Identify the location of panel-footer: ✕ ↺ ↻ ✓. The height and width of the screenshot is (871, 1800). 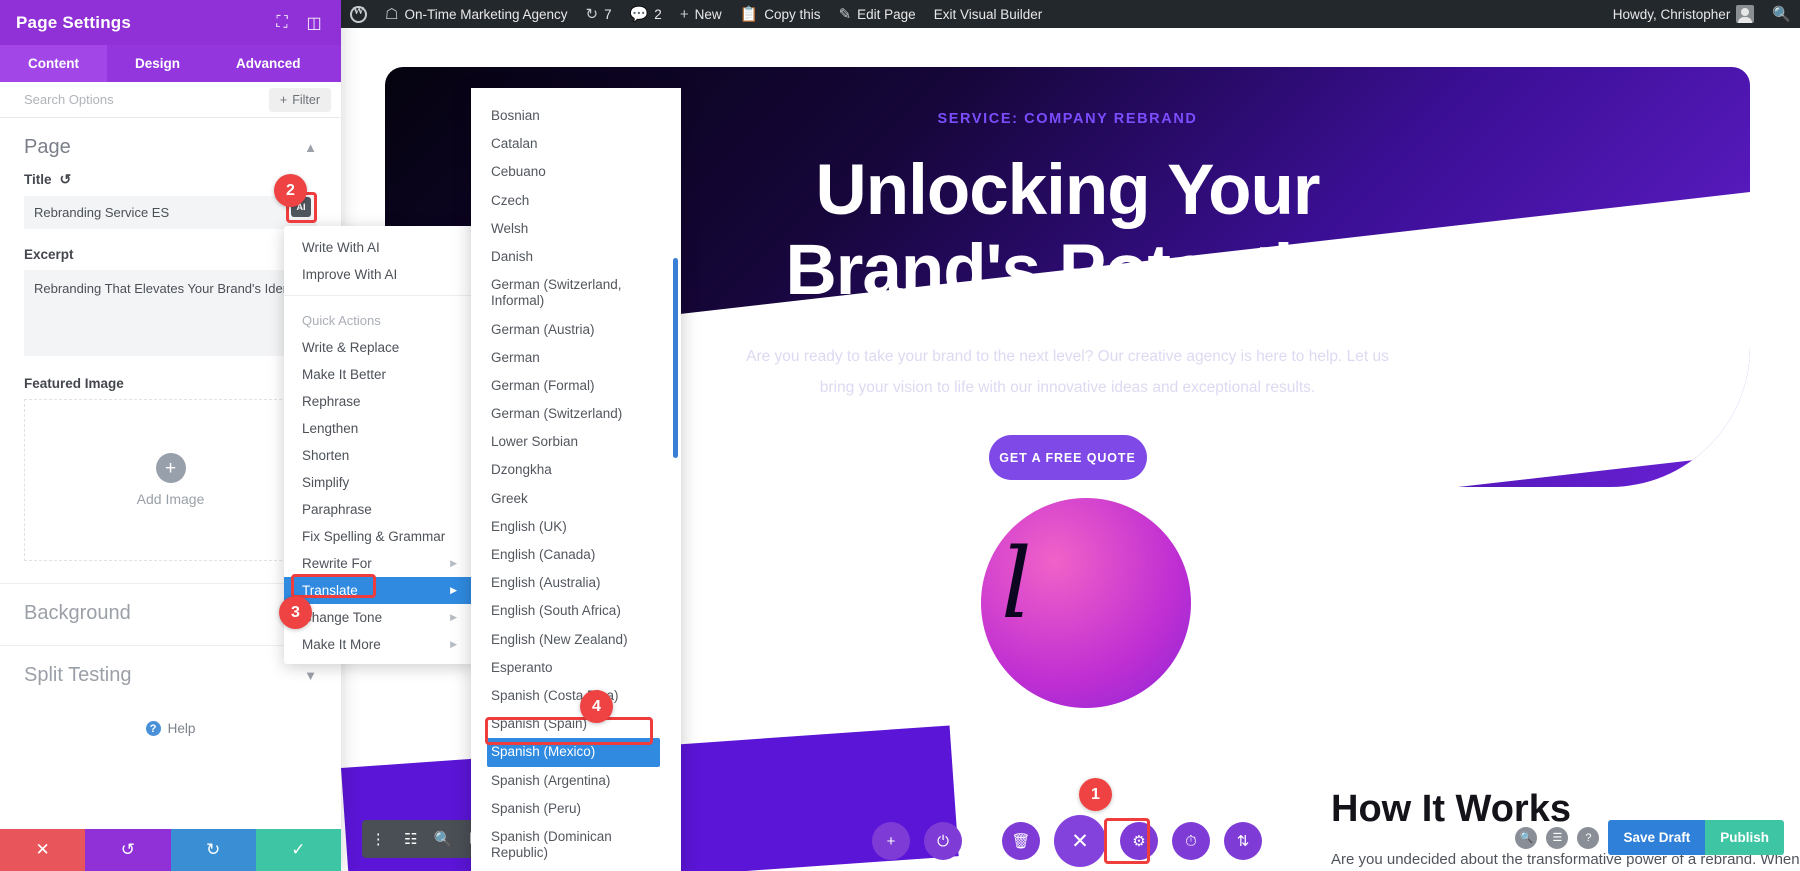
(170, 850).